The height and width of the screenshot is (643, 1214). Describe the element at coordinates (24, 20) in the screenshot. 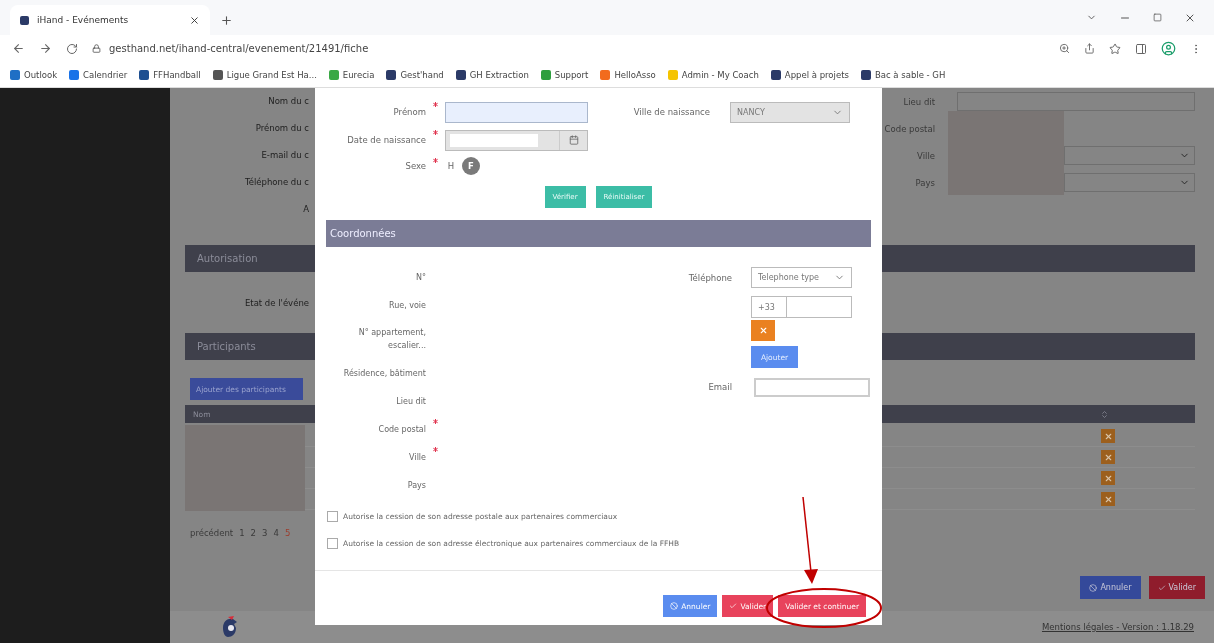

I see `site-icon` at that location.